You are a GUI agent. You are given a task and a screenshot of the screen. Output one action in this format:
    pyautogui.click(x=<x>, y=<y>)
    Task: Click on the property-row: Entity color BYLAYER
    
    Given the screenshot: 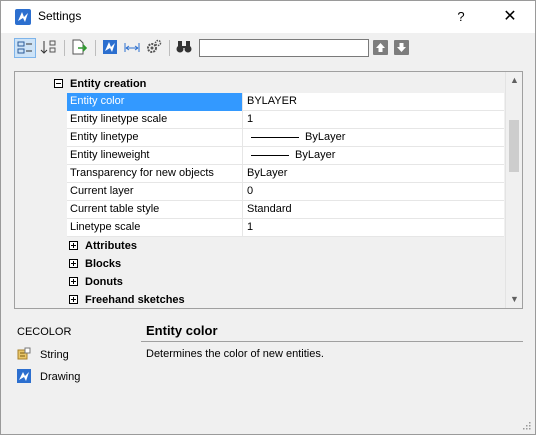 What is the action you would take?
    pyautogui.click(x=285, y=102)
    